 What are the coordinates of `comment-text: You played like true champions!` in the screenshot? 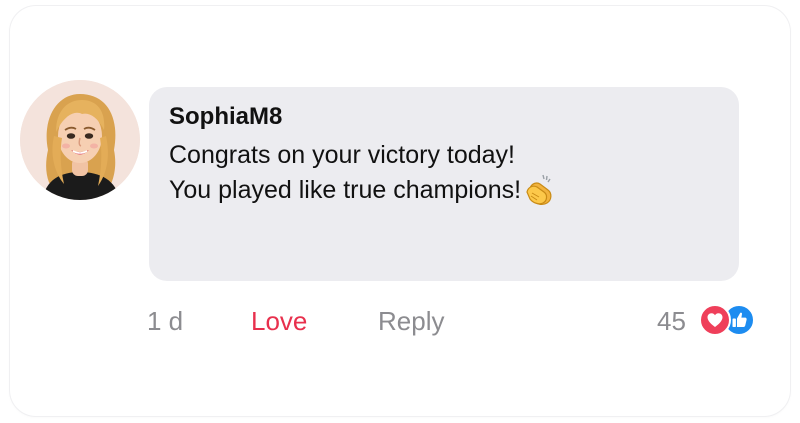 It's located at (345, 190).